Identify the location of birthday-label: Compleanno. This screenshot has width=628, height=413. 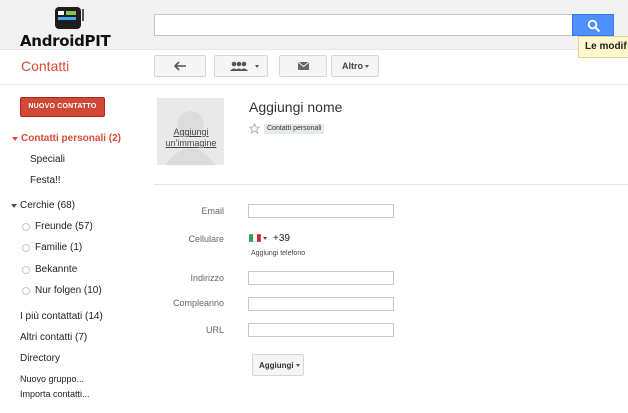
(198, 303).